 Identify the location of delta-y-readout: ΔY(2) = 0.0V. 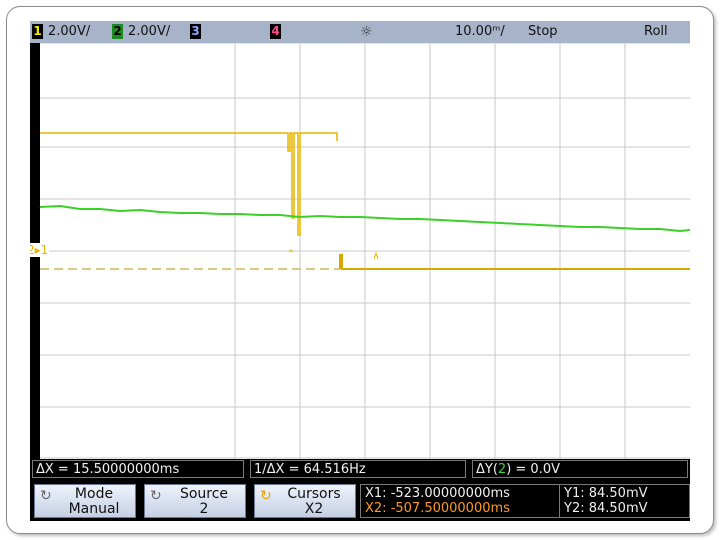
(580, 469).